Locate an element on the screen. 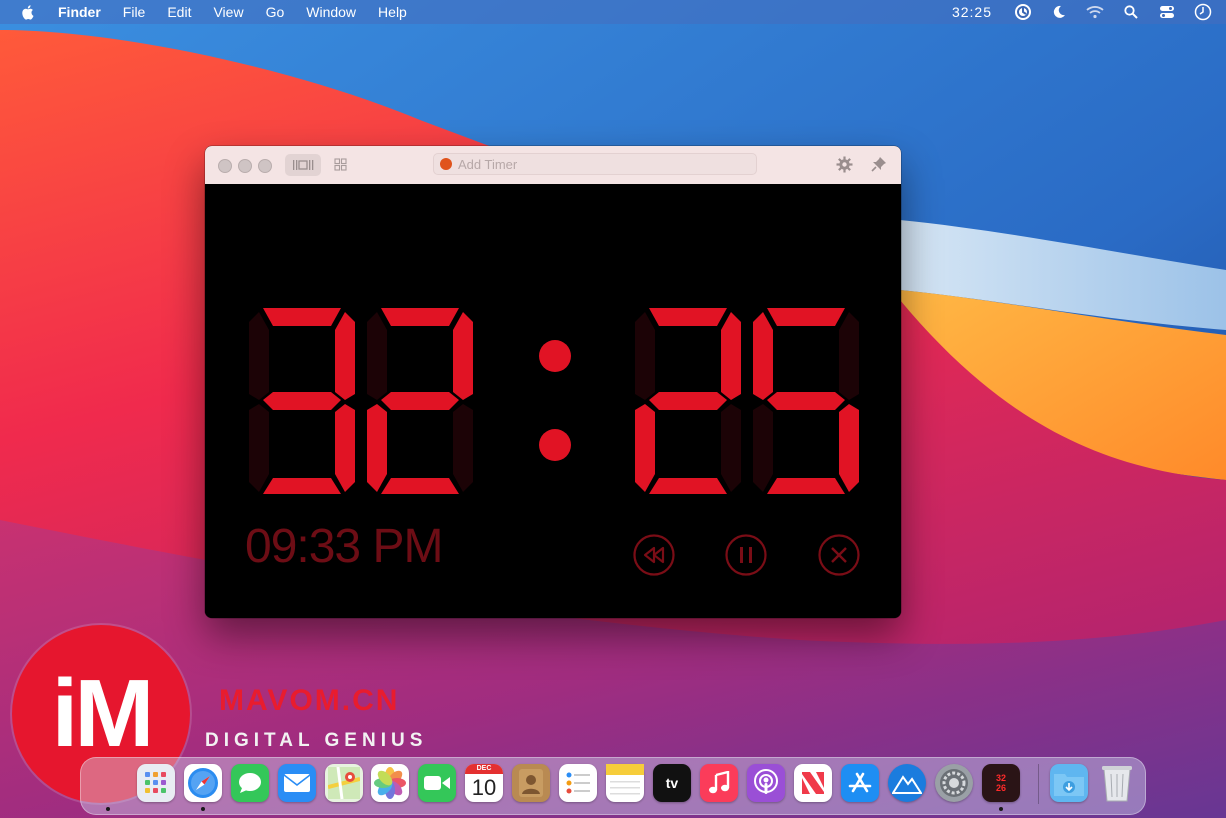  downloads-folder-icon is located at coordinates (1069, 785).